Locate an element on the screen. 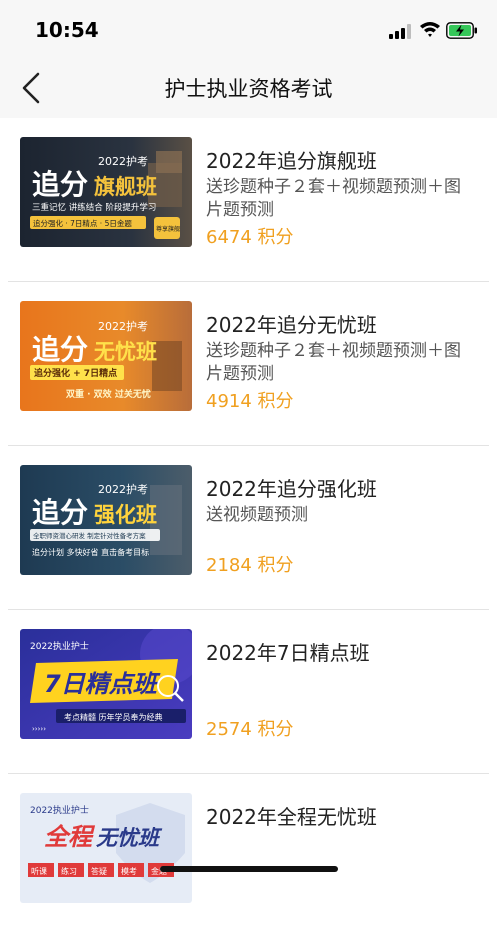 This screenshot has height=938, width=497. thumb-tag: 练习 is located at coordinates (69, 871).